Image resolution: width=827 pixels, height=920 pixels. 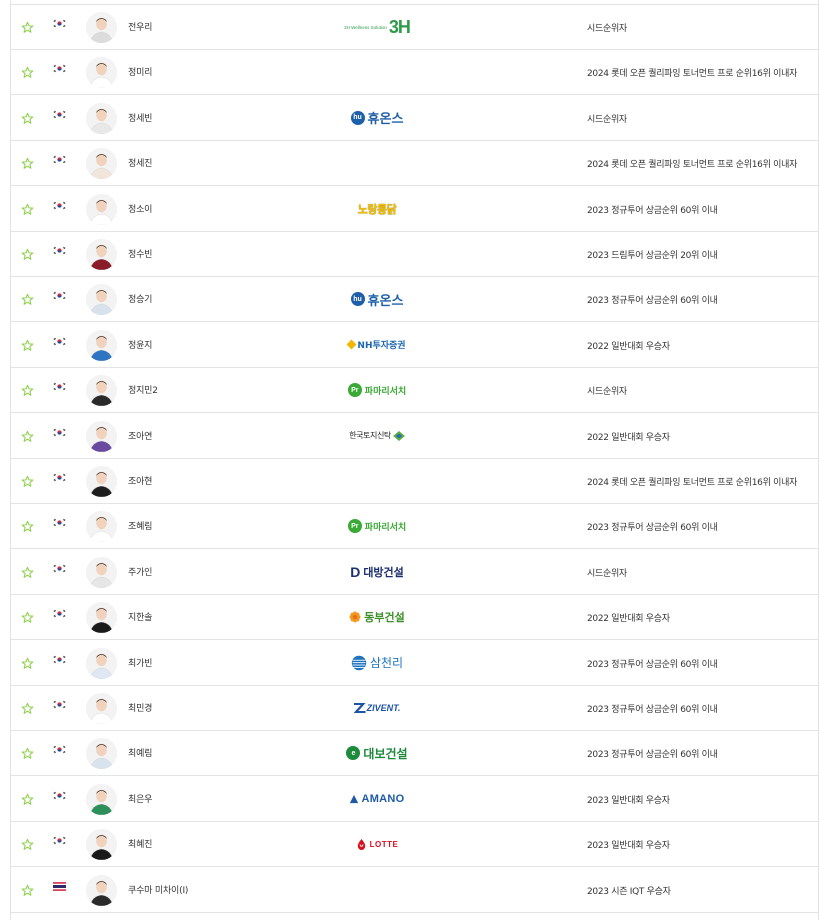 I want to click on table-row: 쿠수마 미차이(I) 2023 시즌 IQT 우승자, so click(x=414, y=890).